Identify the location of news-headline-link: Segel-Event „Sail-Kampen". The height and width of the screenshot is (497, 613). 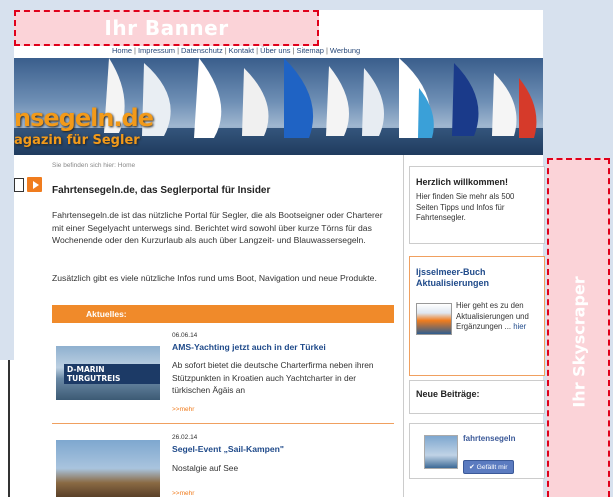
(228, 449).